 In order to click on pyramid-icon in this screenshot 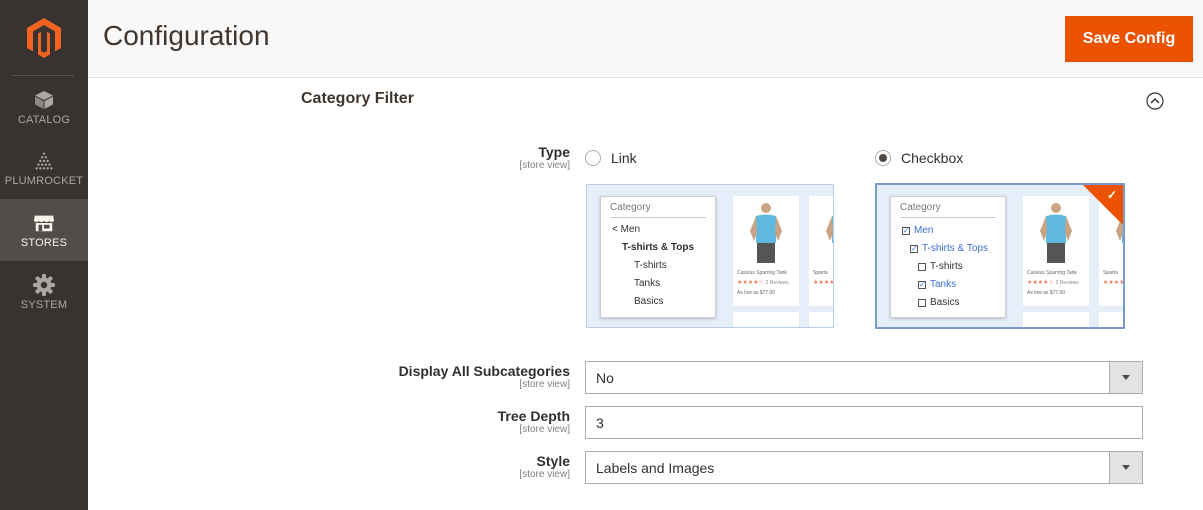, I will do `click(44, 161)`.